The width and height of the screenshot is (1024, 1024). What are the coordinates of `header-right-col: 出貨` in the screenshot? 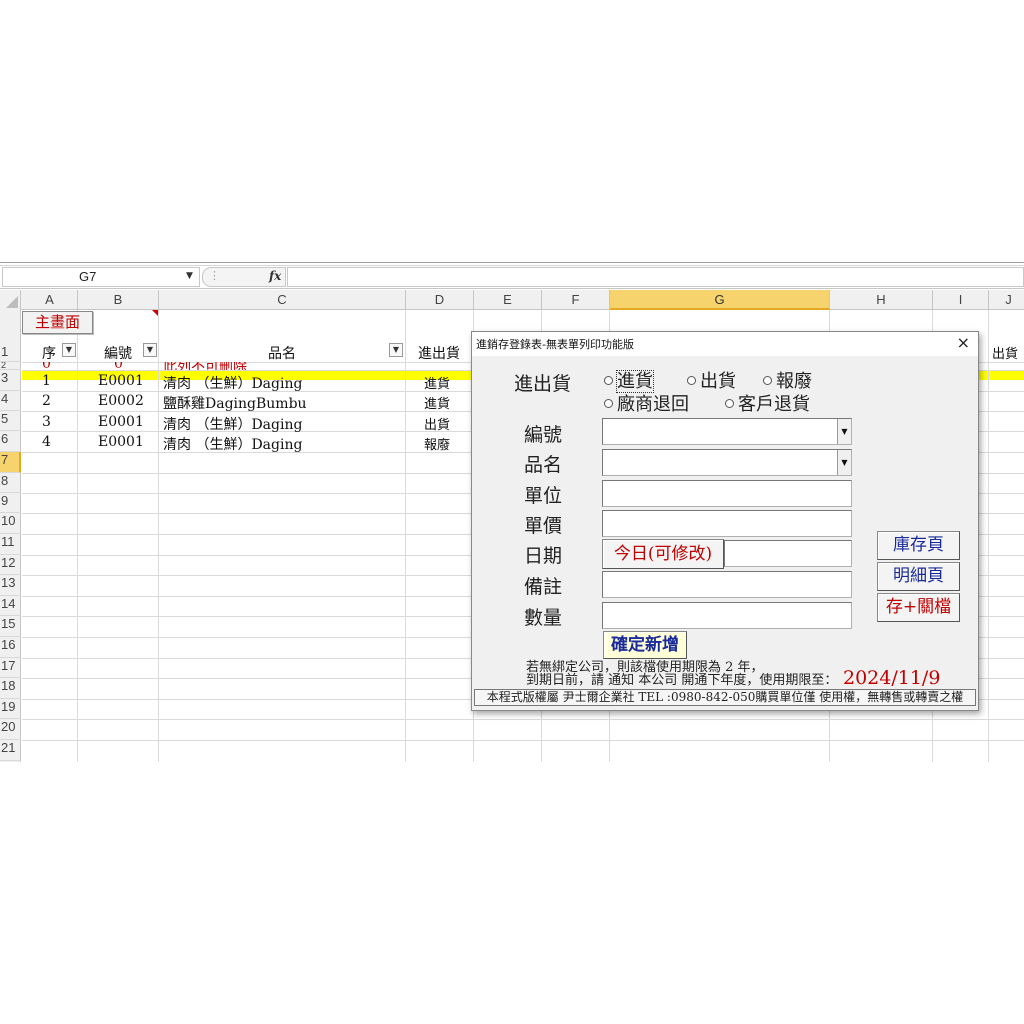 It's located at (1005, 354).